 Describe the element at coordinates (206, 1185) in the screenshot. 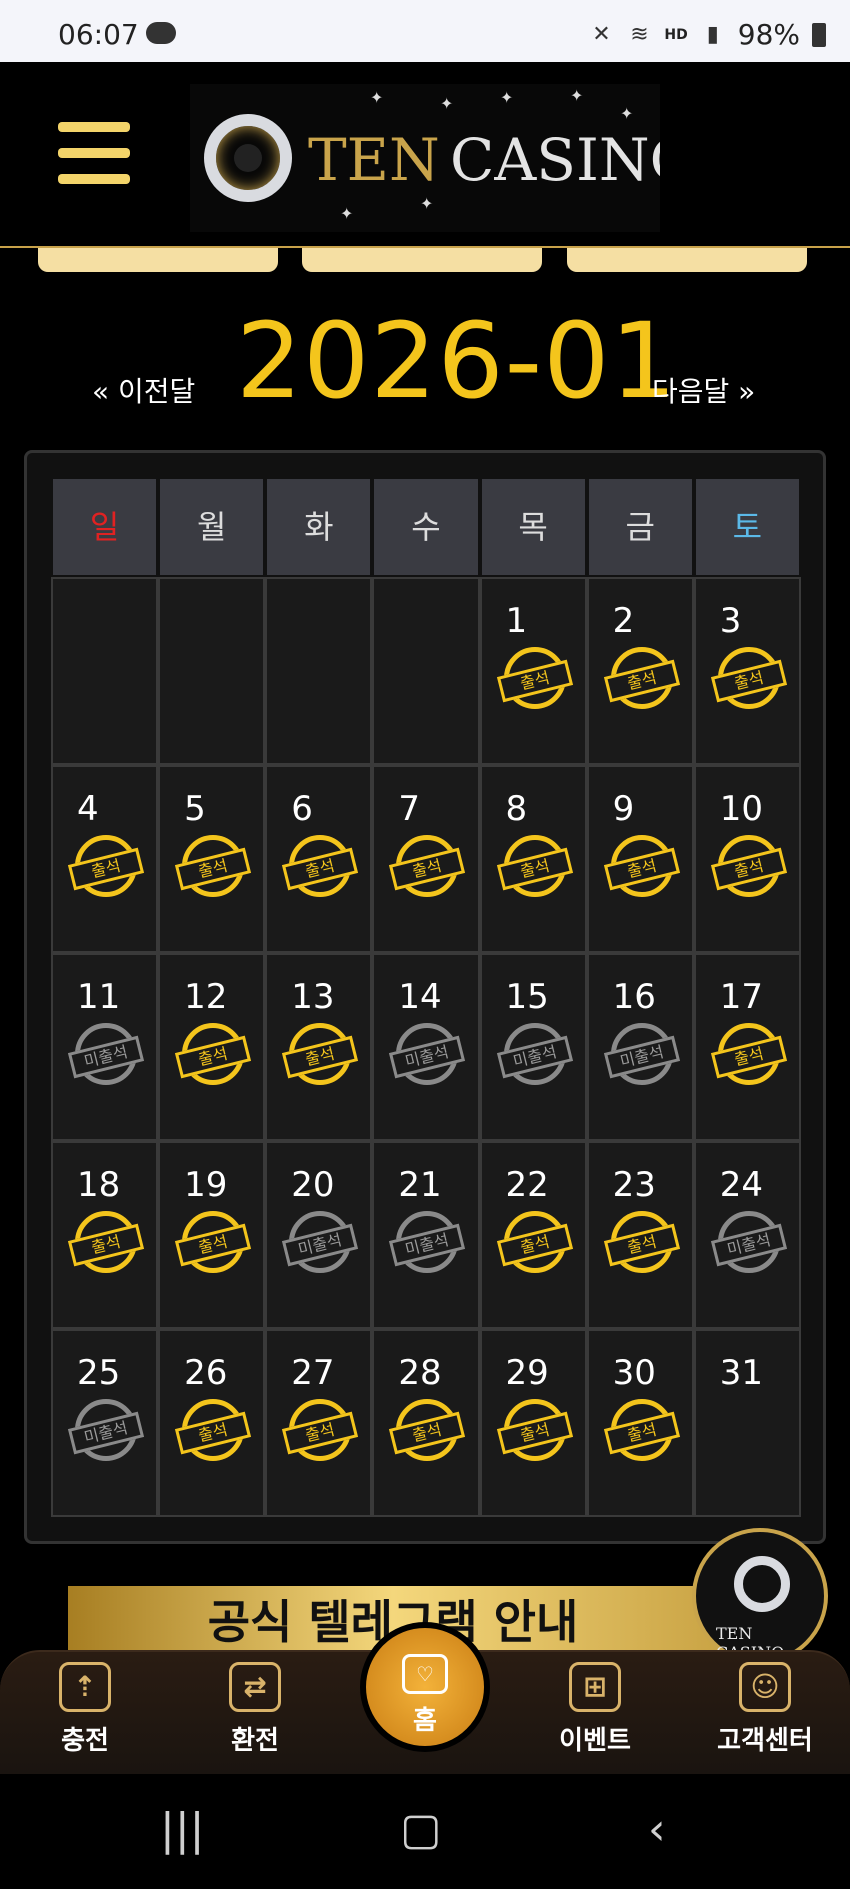

I see `calendar-day-number: 19` at that location.